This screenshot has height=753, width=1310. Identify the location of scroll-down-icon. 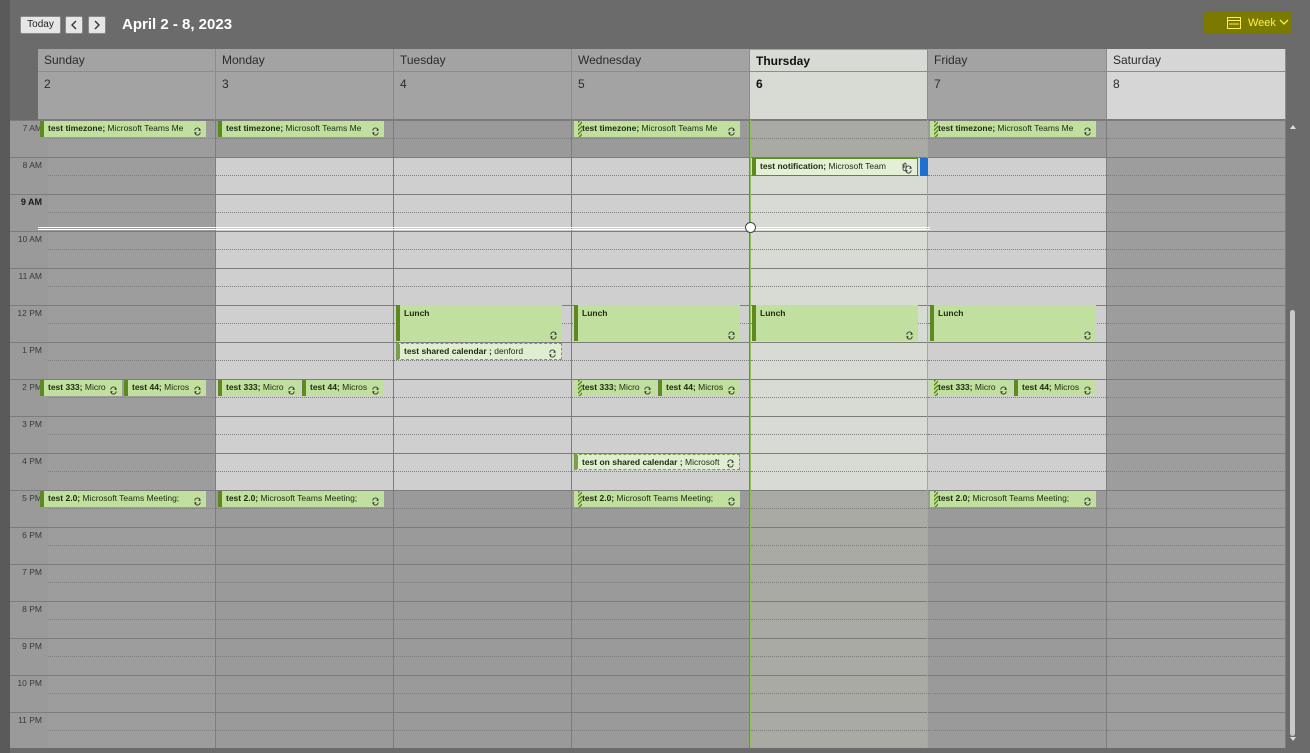
(1293, 739).